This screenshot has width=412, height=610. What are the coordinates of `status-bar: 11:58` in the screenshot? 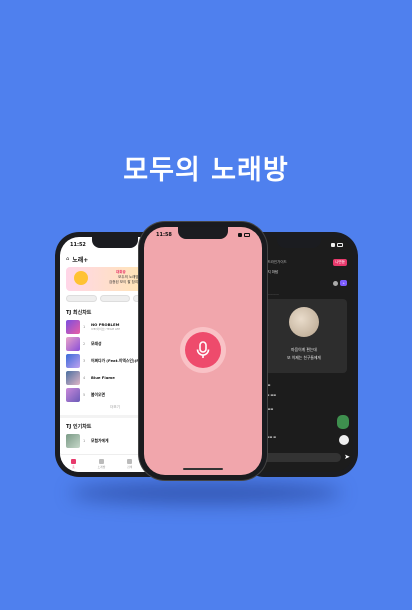 It's located at (203, 236).